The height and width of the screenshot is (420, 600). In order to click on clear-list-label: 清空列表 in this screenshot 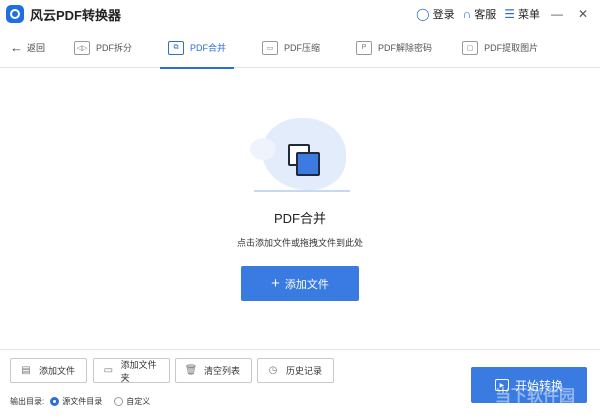, I will do `click(222, 371)`.